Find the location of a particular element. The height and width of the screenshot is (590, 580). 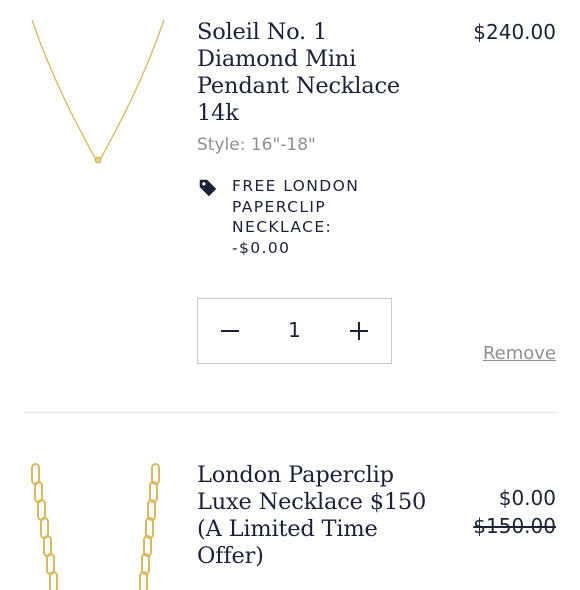

remove-item-link: Remove is located at coordinates (519, 353).